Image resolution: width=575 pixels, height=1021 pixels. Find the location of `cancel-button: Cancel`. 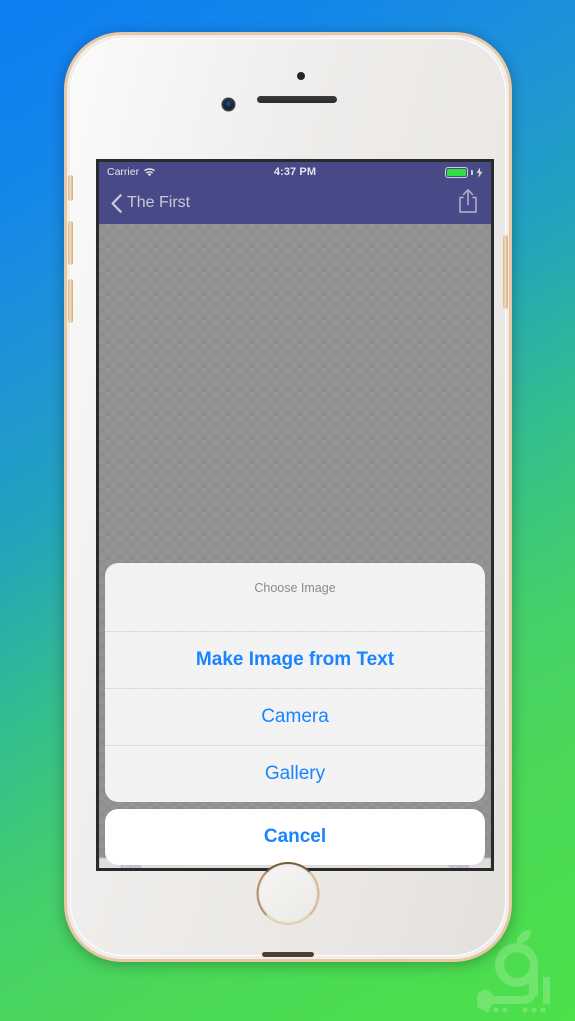

cancel-button: Cancel is located at coordinates (295, 837).